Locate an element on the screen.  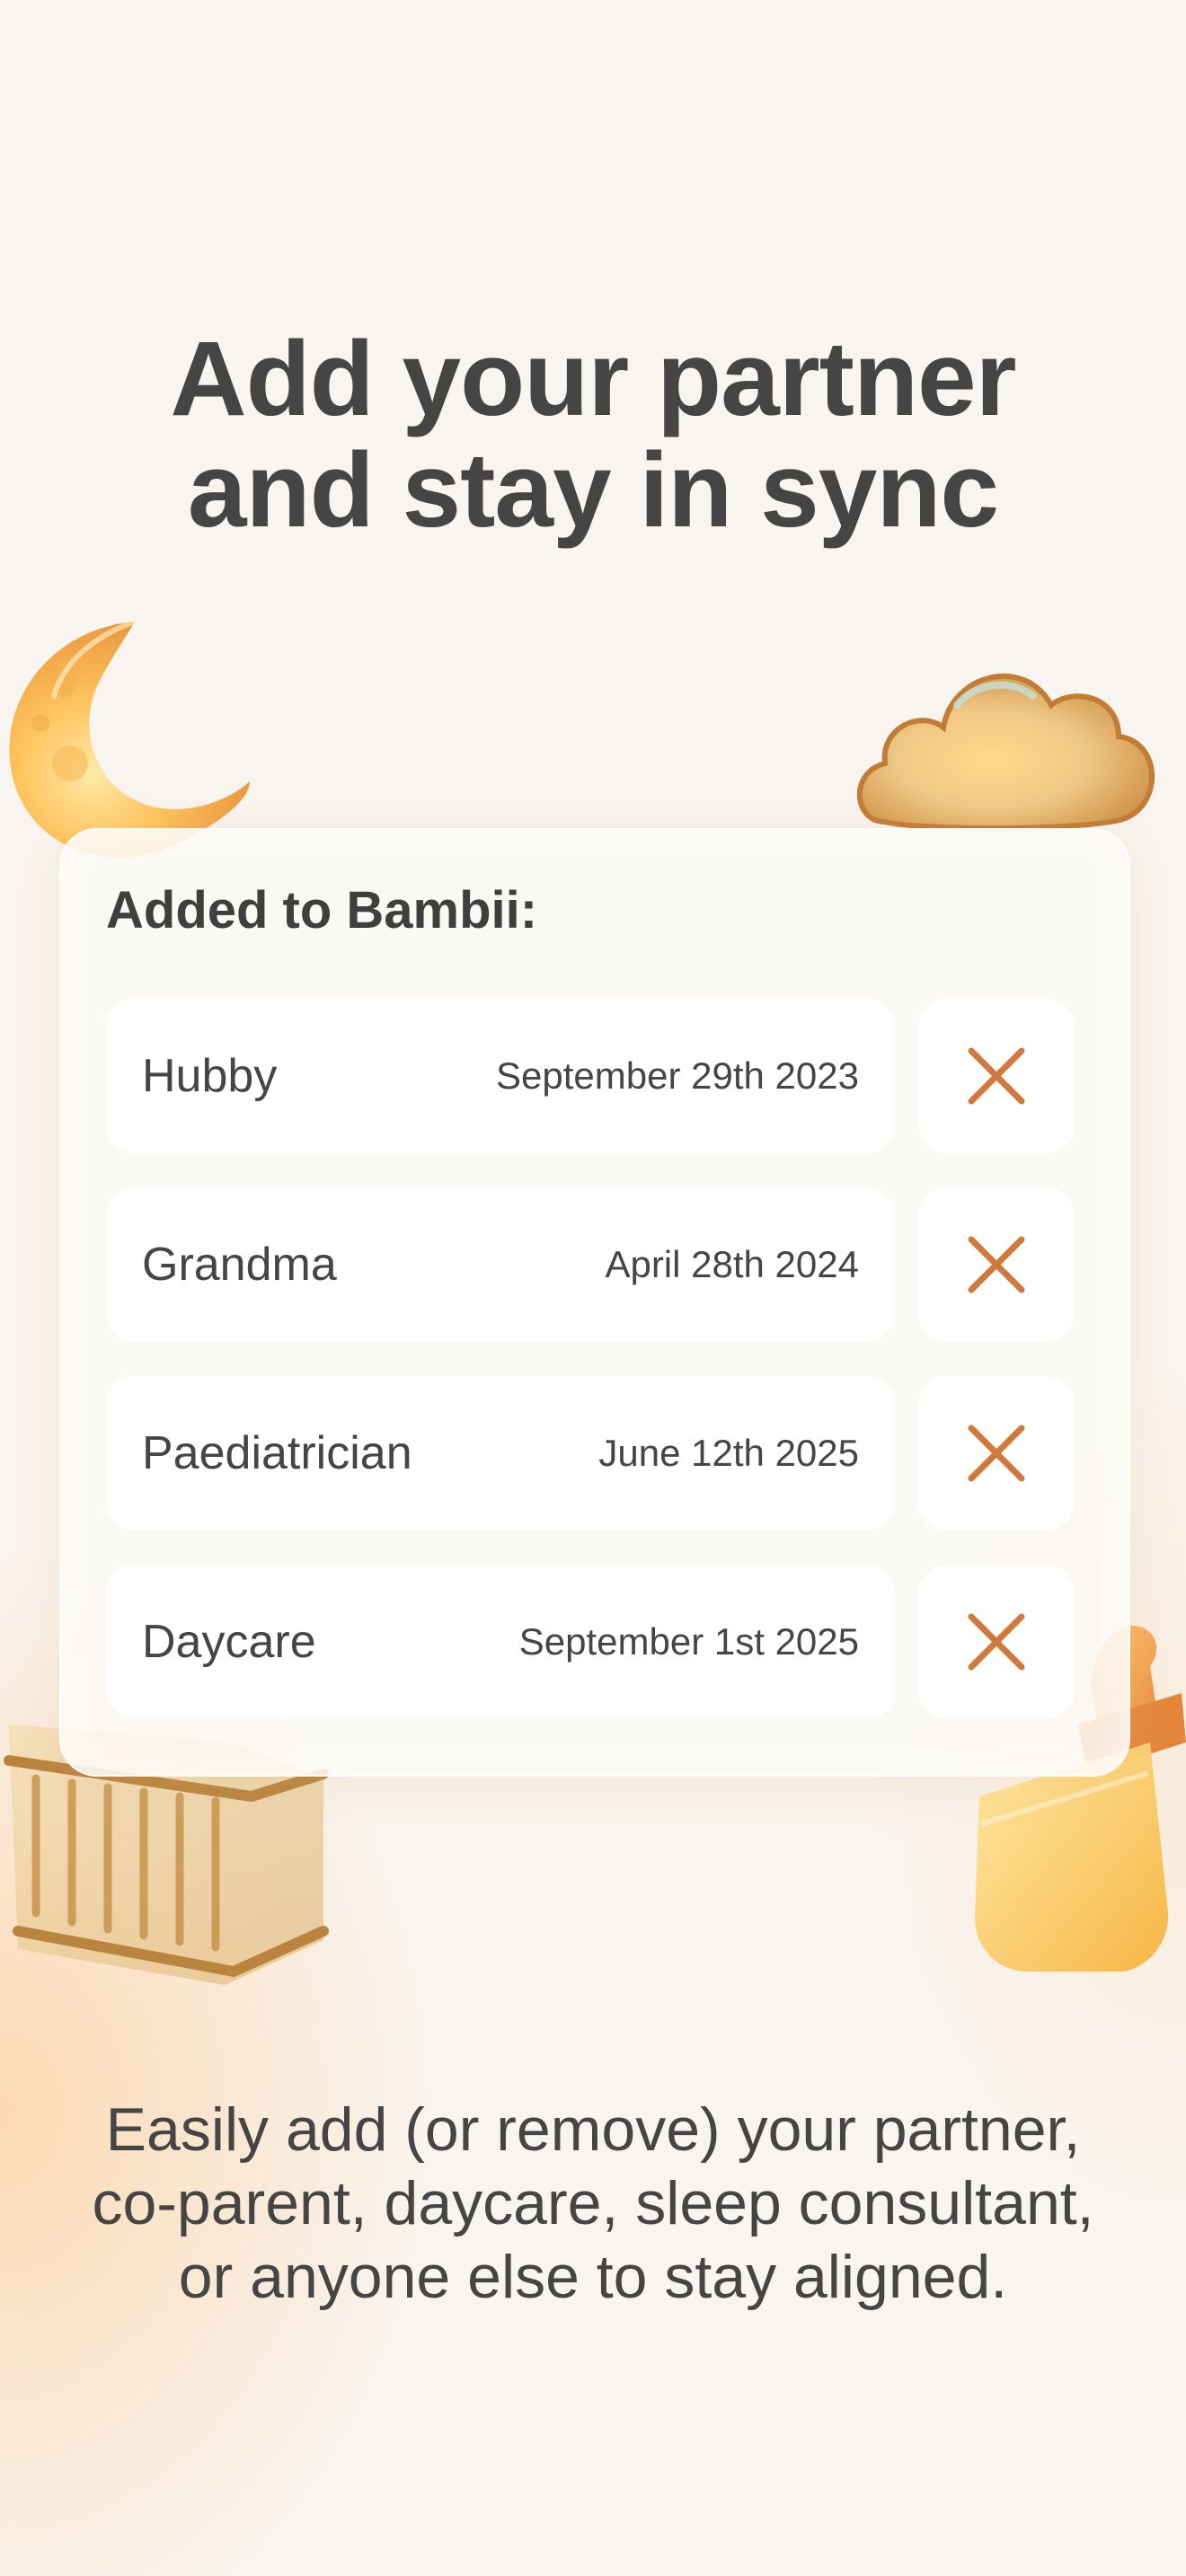
list-item-date: April 28th 2024 is located at coordinates (732, 1264).